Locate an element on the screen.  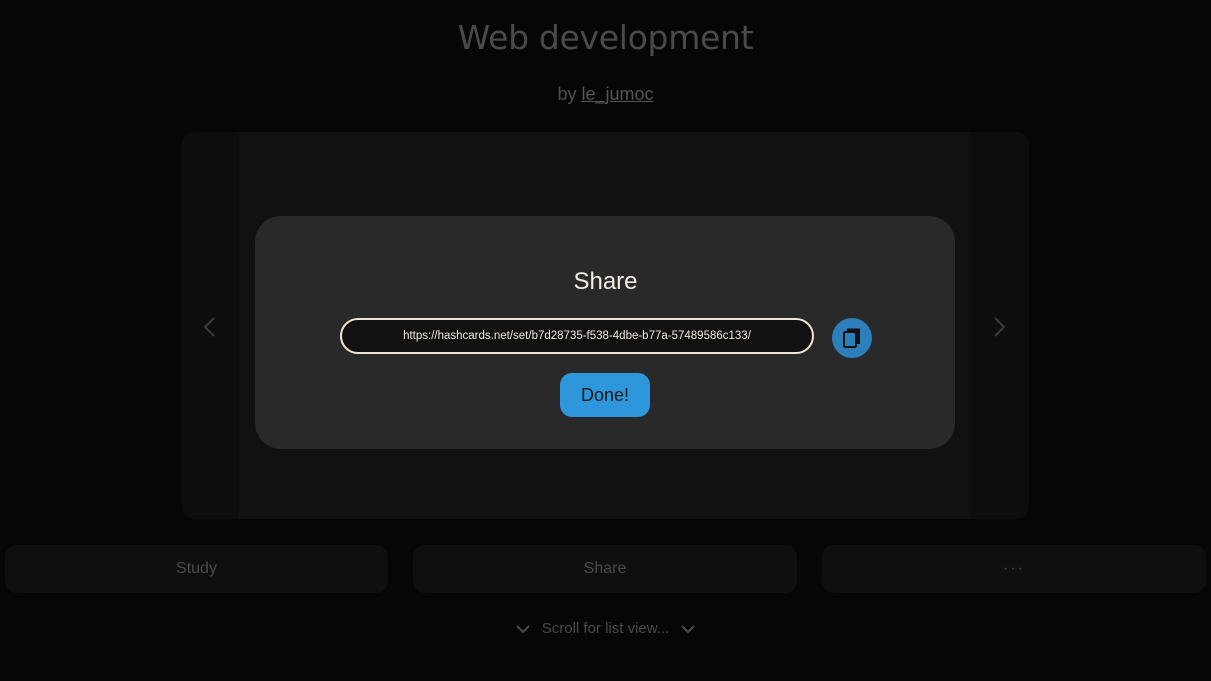
copy-link-button is located at coordinates (852, 338).